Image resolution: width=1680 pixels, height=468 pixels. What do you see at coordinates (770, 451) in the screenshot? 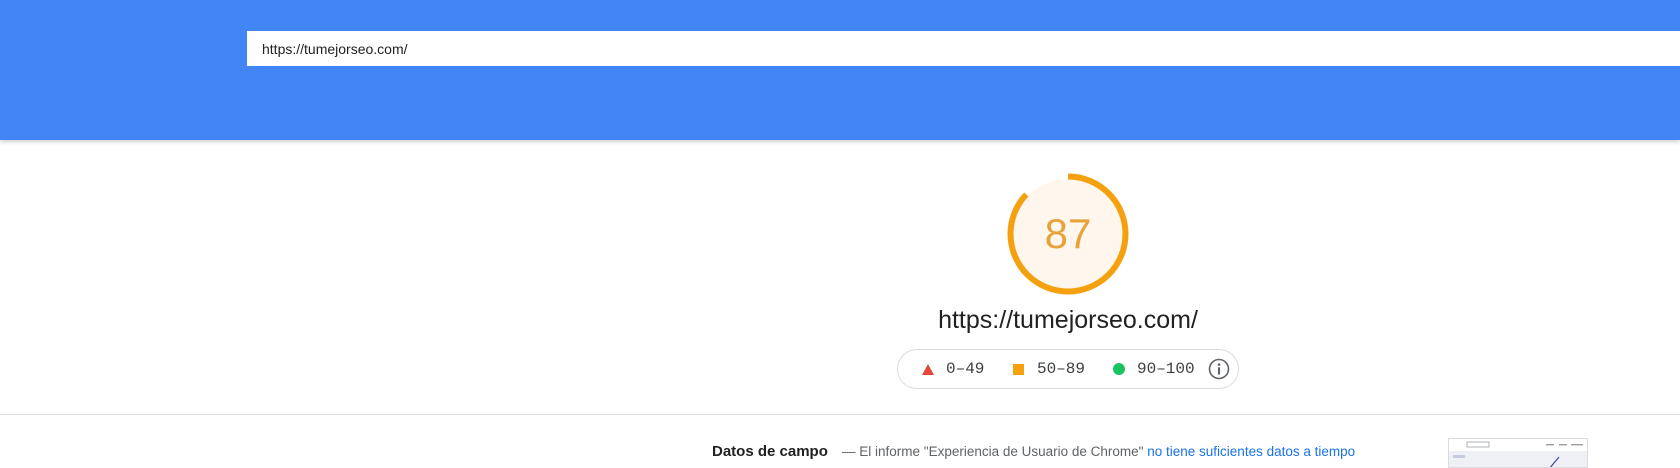
I see `field-data-title: Datos de campo` at bounding box center [770, 451].